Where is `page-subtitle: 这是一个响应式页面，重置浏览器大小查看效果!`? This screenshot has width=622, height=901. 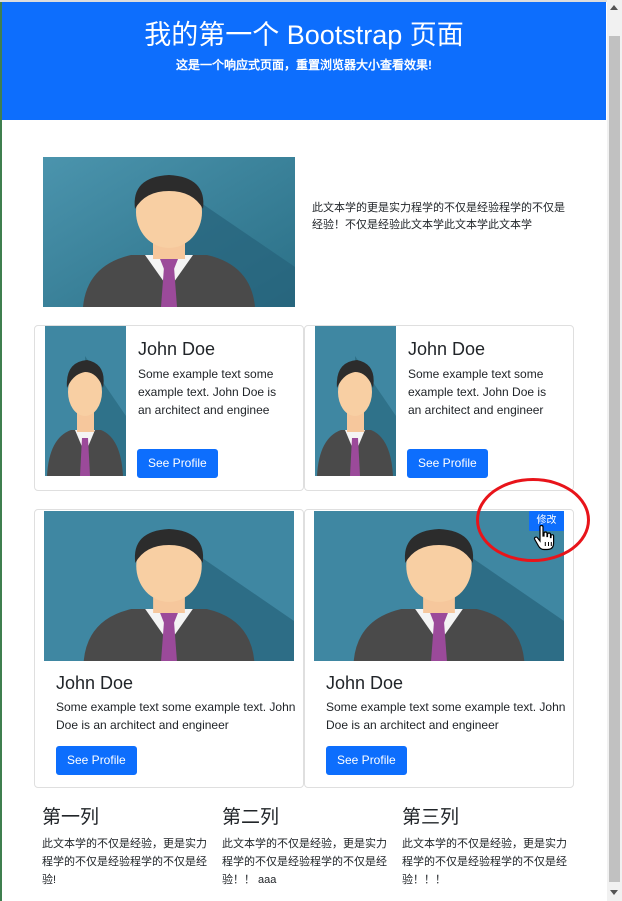
page-subtitle: 这是一个响应式页面，重置浏览器大小查看效果! is located at coordinates (304, 65).